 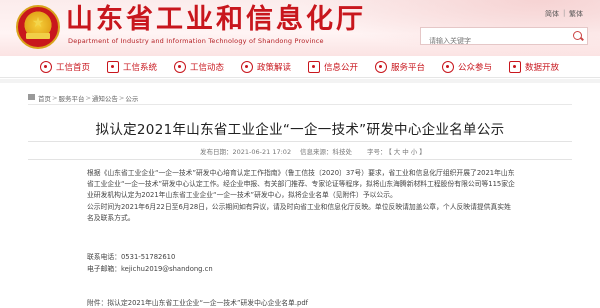 What do you see at coordinates (113, 66) in the screenshot?
I see `system-icon` at bounding box center [113, 66].